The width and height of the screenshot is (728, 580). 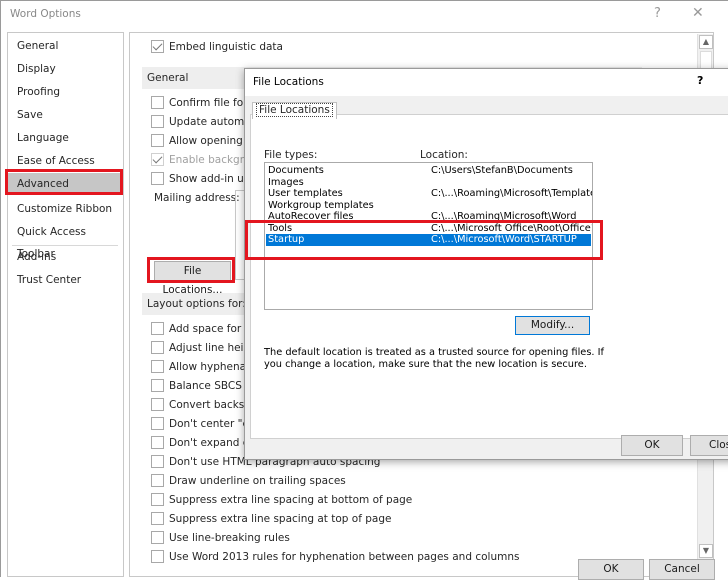 What do you see at coordinates (652, 445) in the screenshot?
I see `dialog-ok-button: OK` at bounding box center [652, 445].